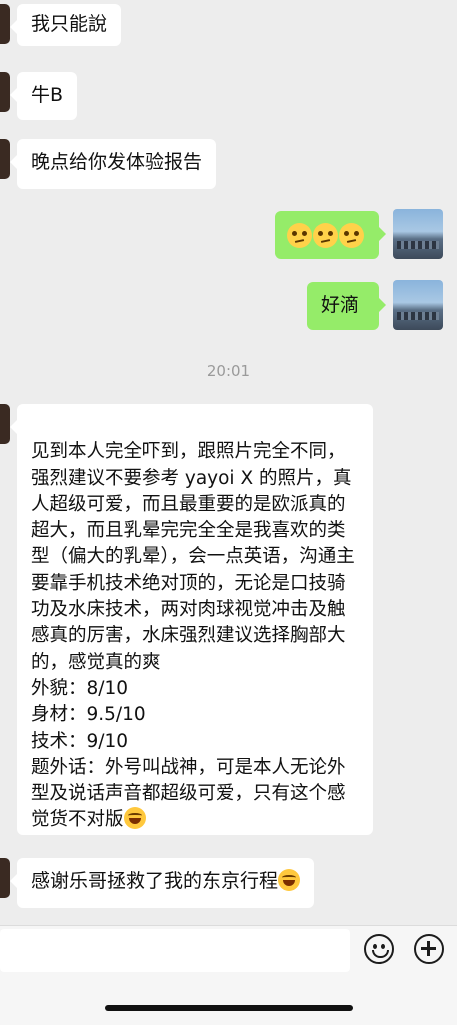 This screenshot has width=457, height=1025. Describe the element at coordinates (155, 881) in the screenshot. I see `message-text: 感谢乐哥拯救了我的东京行程` at that location.